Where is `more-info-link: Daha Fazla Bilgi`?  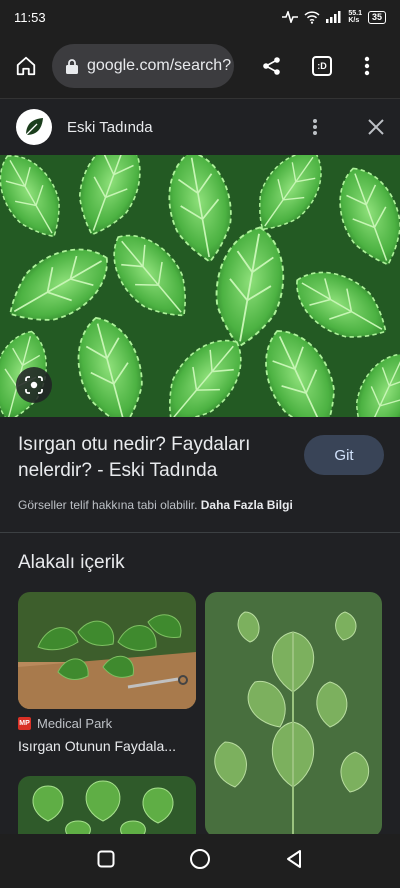 more-info-link: Daha Fazla Bilgi is located at coordinates (247, 505).